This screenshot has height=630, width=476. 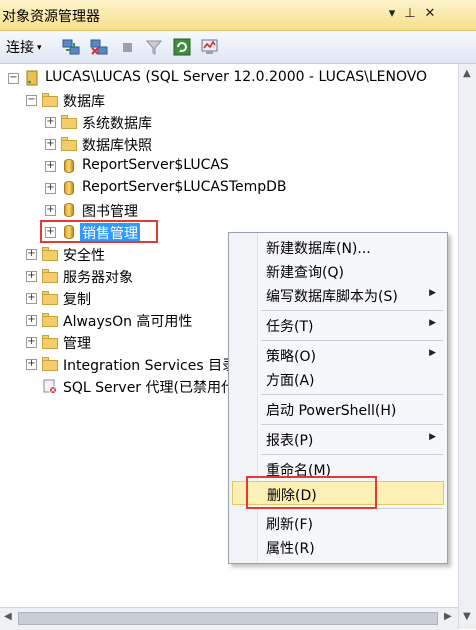 What do you see at coordinates (145, 388) in the screenshot?
I see `node-label: SQL Server 代理(已禁用代理 XP)` at bounding box center [145, 388].